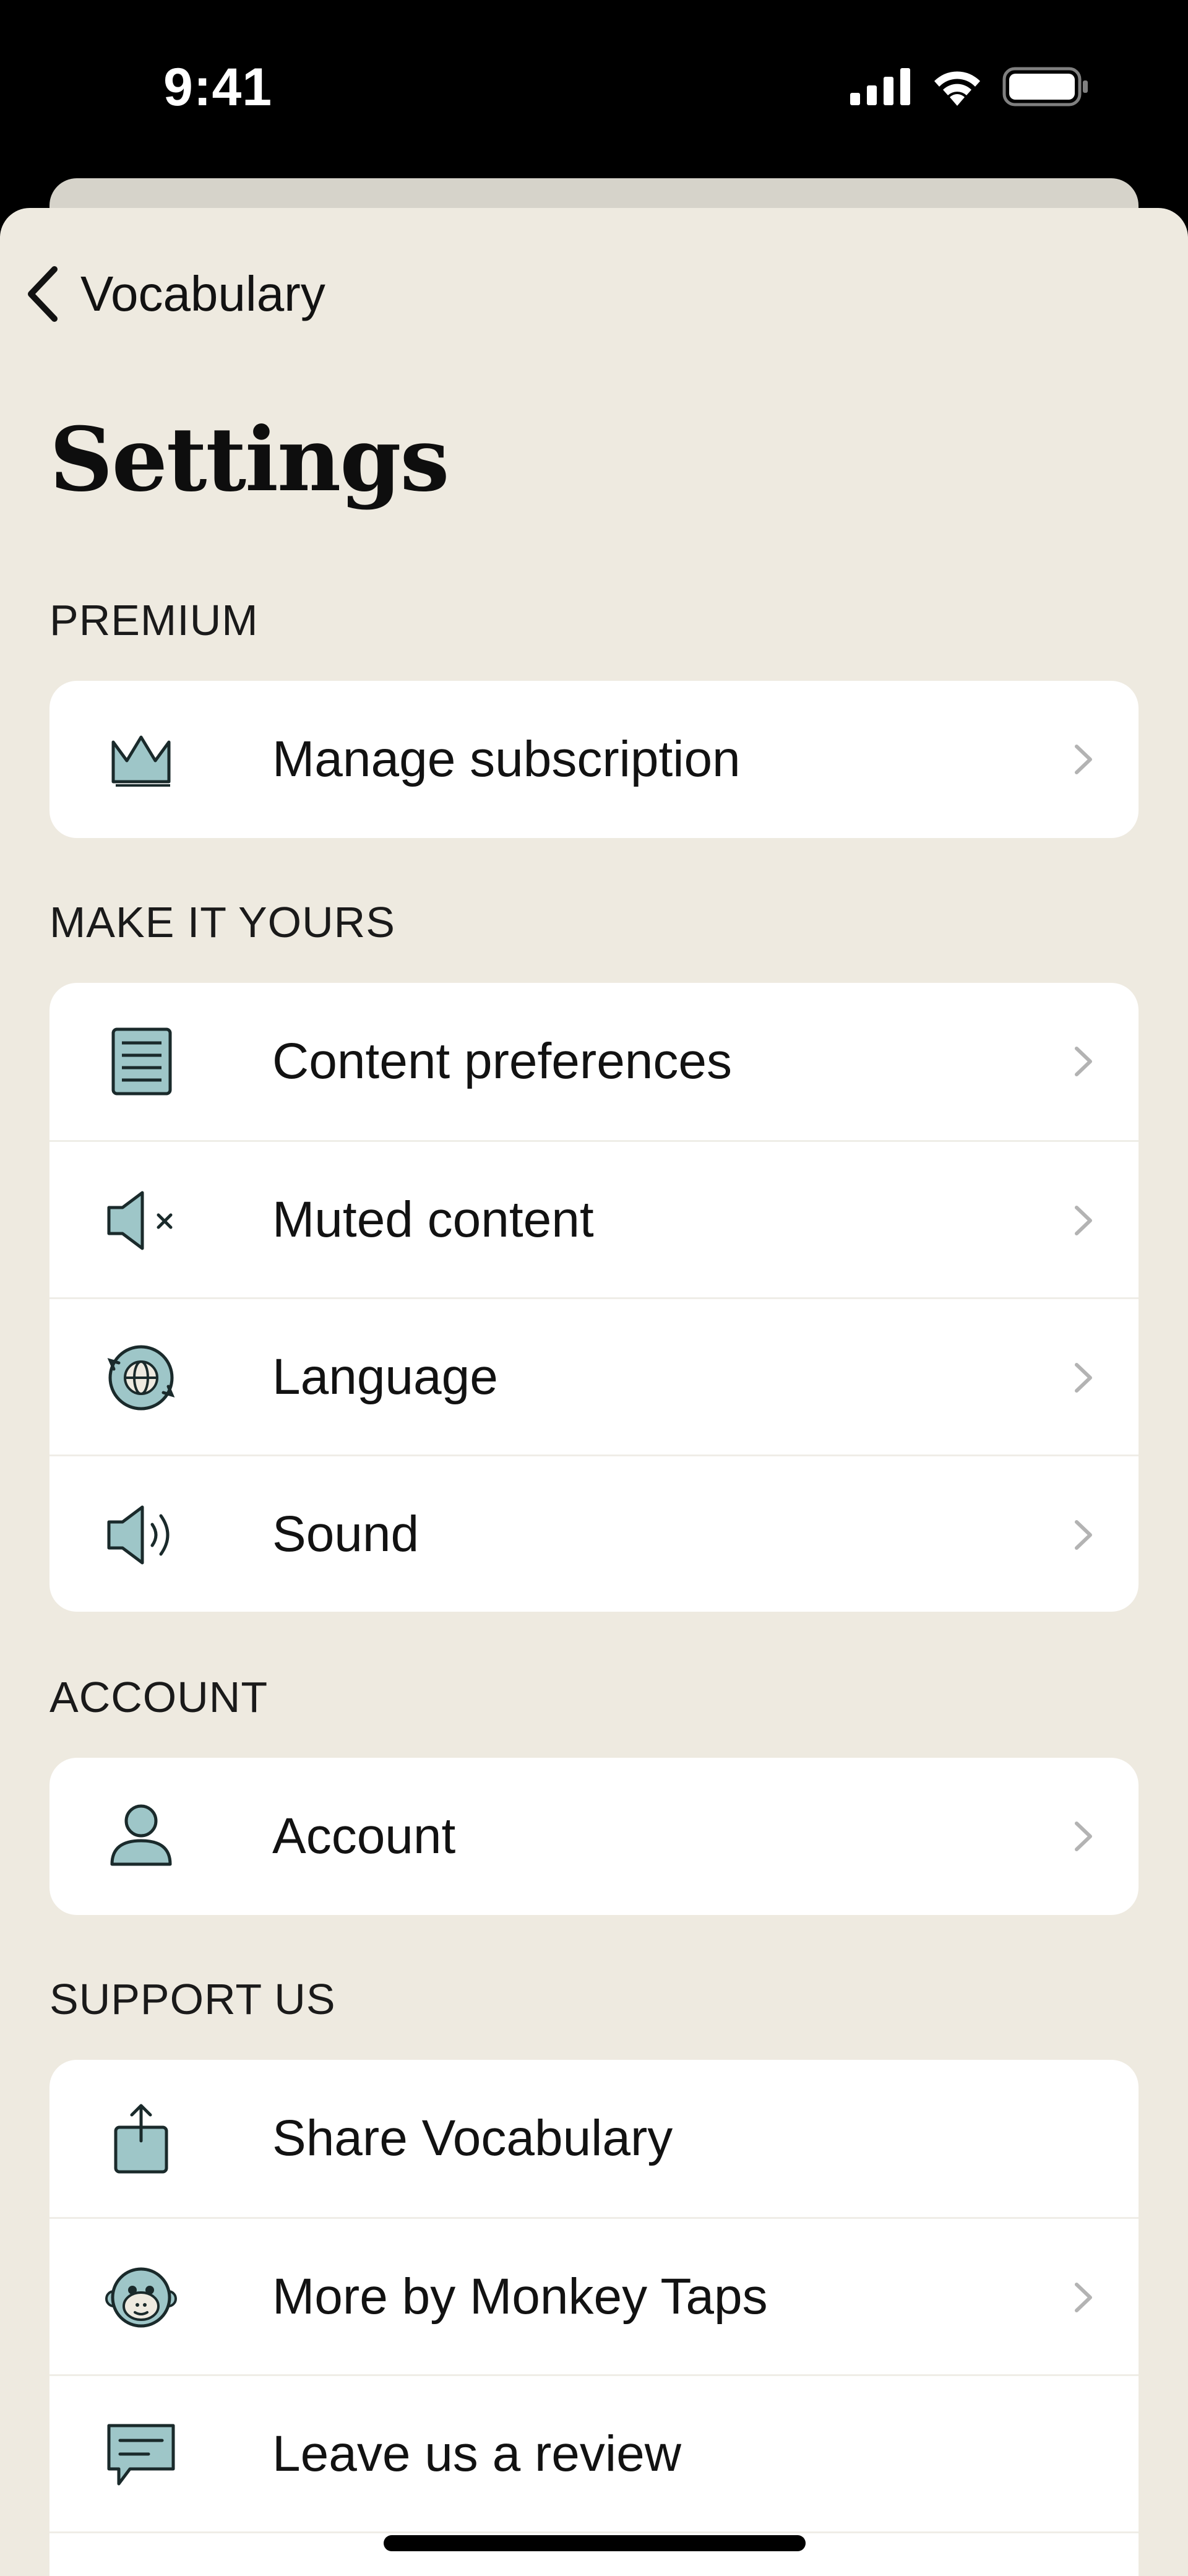 This screenshot has height=2576, width=1188. I want to click on row-share-vocabulary: Share Vocabulary, so click(594, 2138).